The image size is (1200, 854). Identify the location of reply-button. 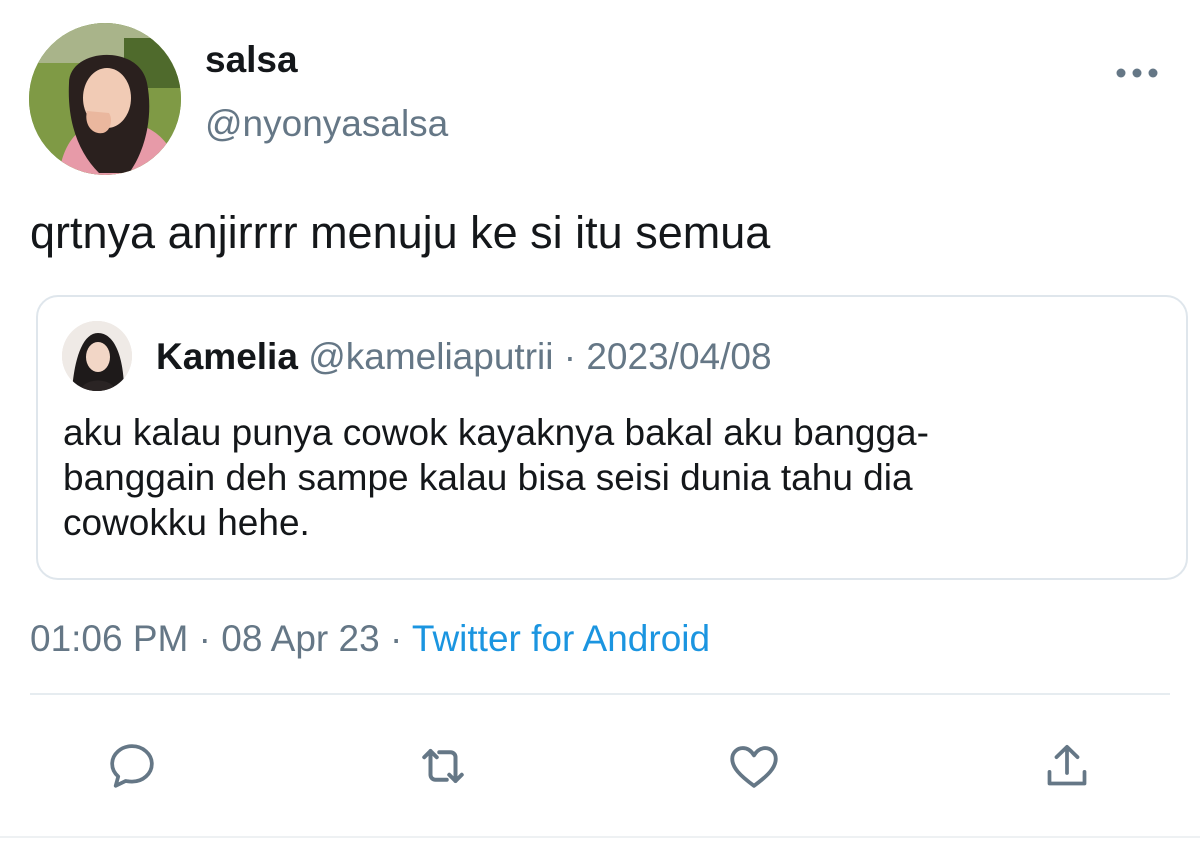
(132, 766).